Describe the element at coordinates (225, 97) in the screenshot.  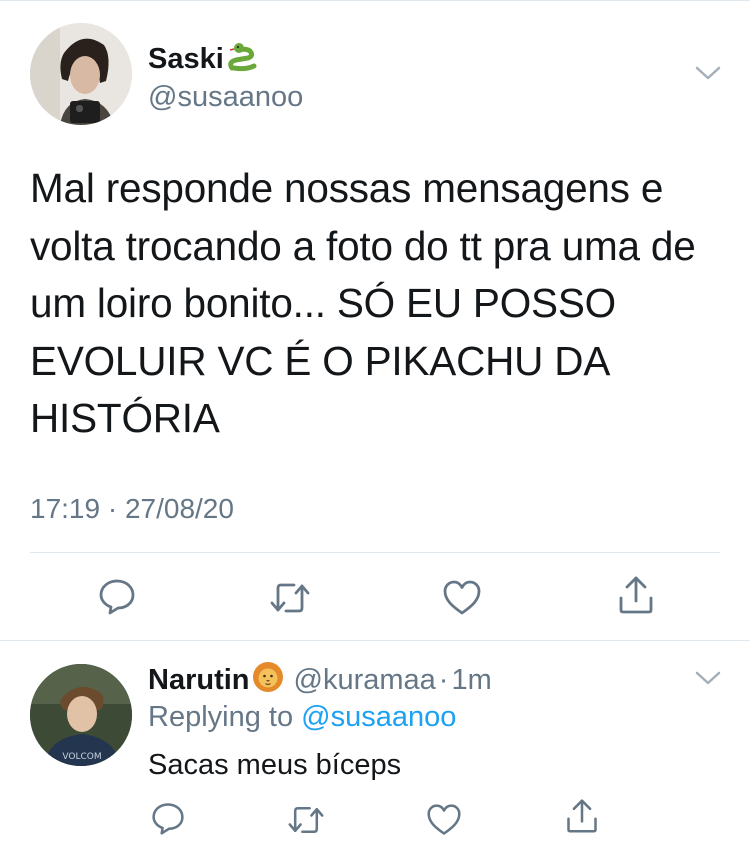
I see `handle: @susaanoo` at that location.